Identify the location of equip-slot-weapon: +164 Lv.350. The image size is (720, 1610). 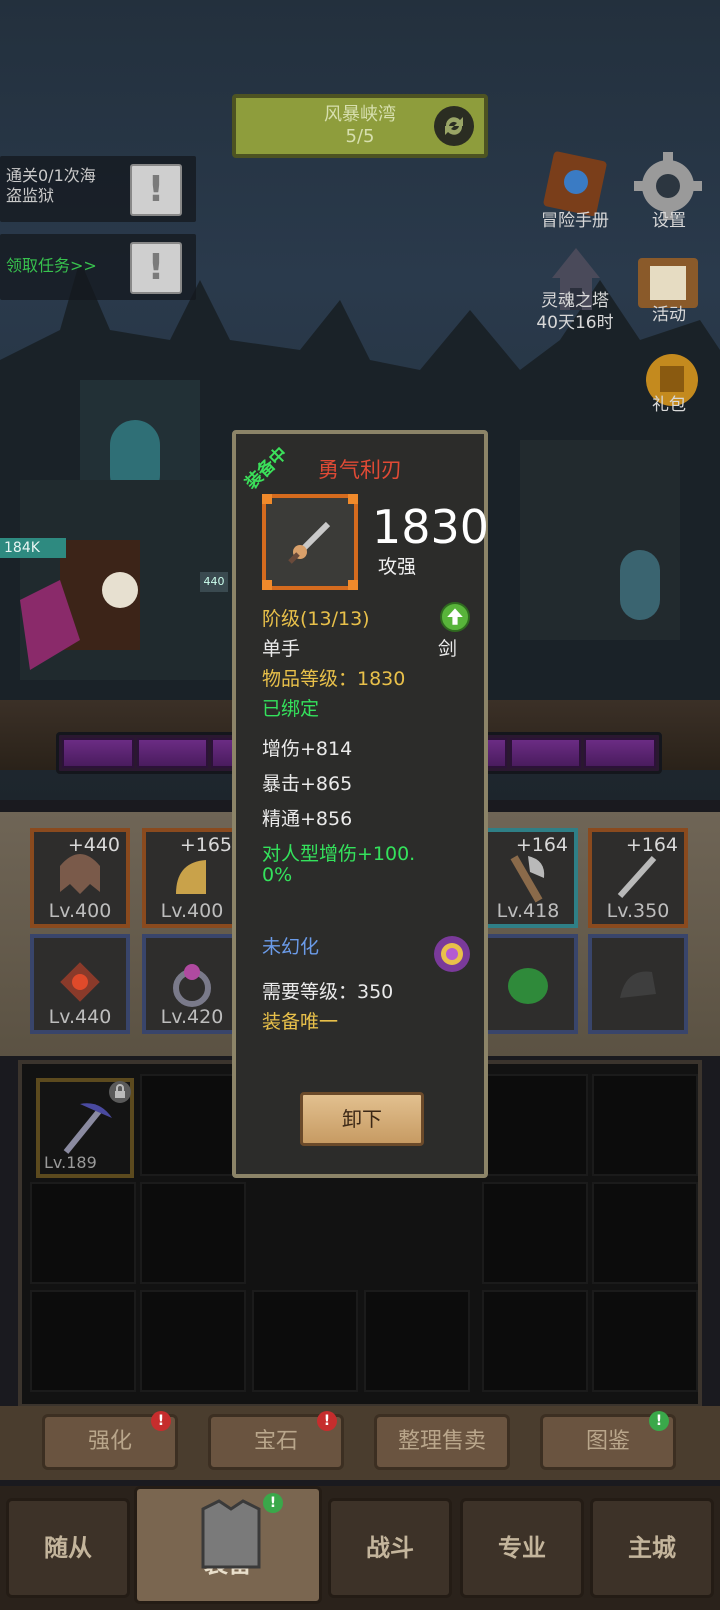
(638, 878).